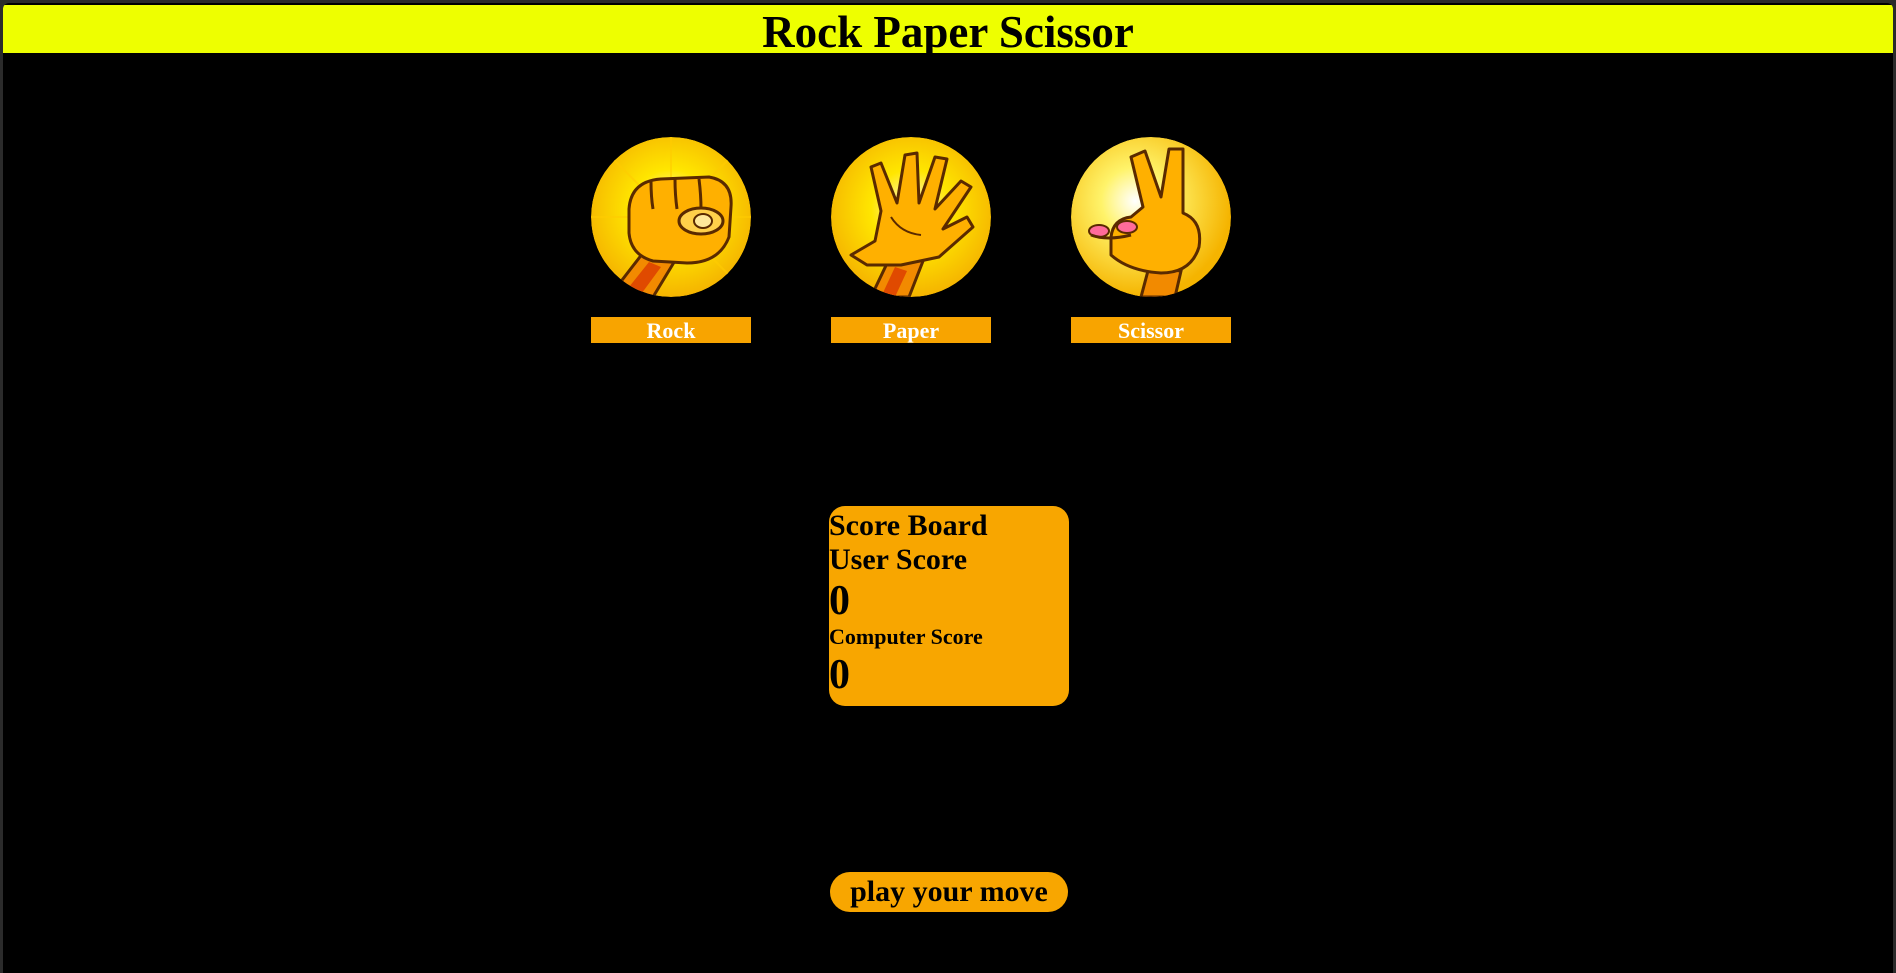  Describe the element at coordinates (839, 675) in the screenshot. I see `computer-score-value: 0` at that location.